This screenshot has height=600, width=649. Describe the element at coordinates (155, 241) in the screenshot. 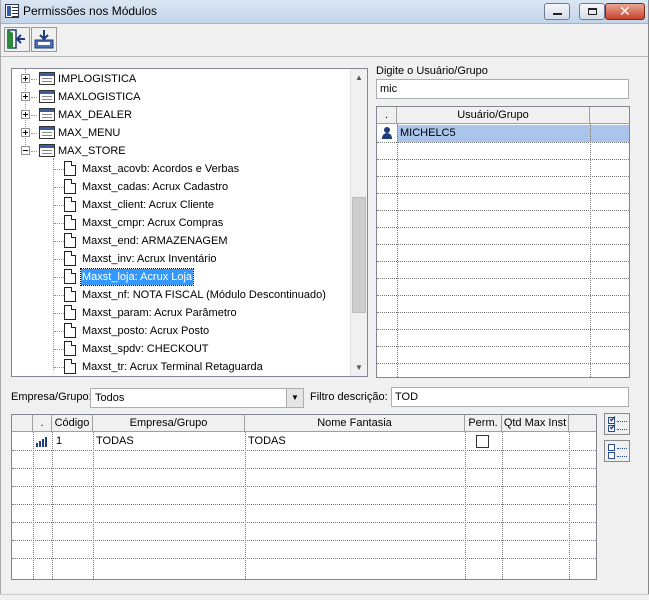

I see `tree-item-label: Maxst_end: ARMAZENAGEM` at that location.